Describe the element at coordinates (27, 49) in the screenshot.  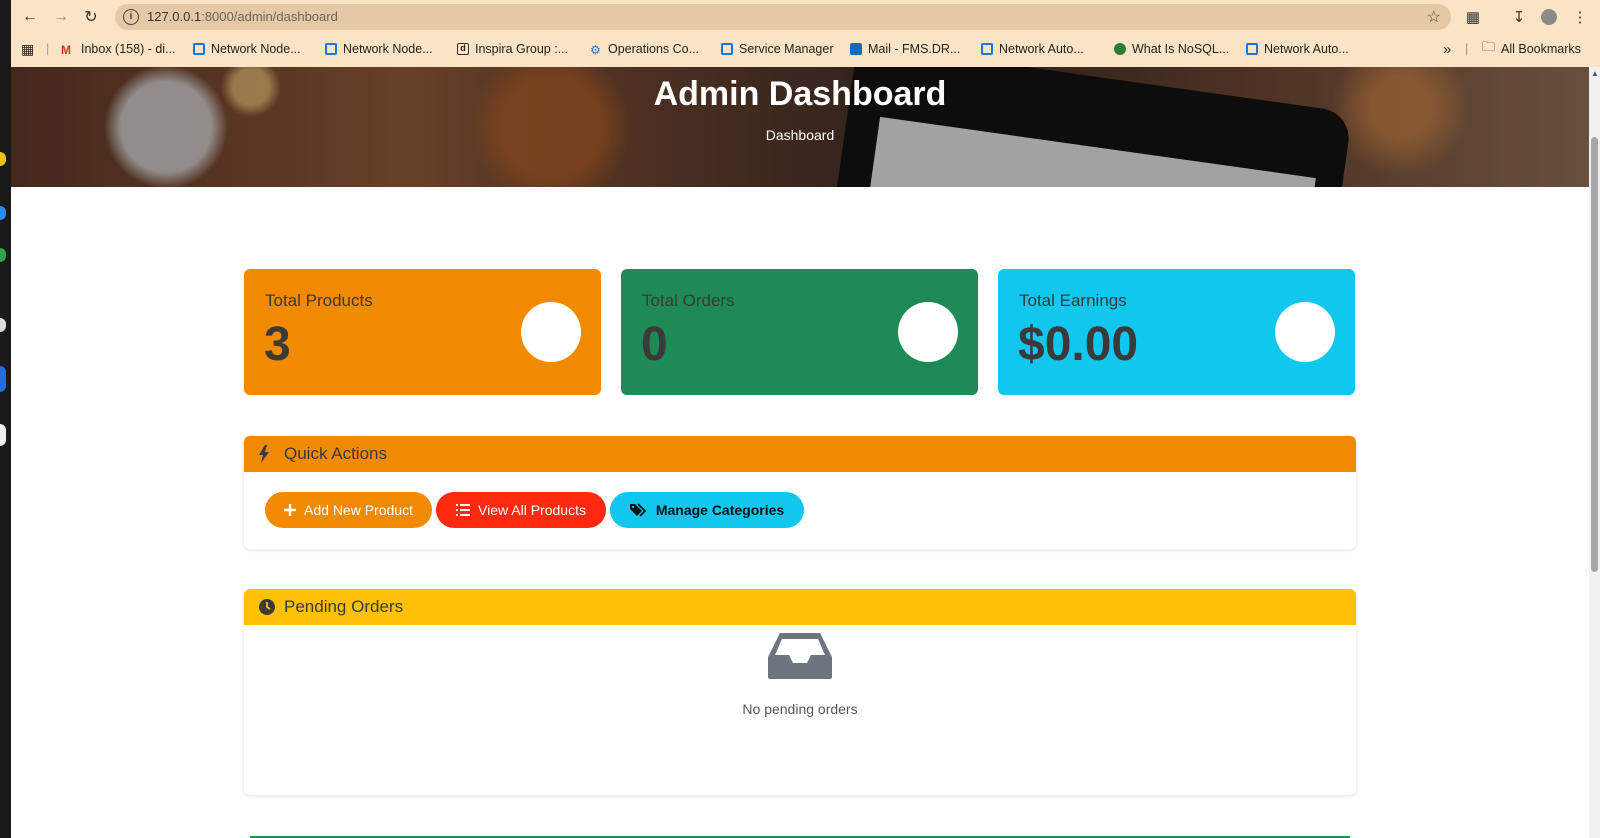
I see `apps-grid-icon: ▦` at that location.